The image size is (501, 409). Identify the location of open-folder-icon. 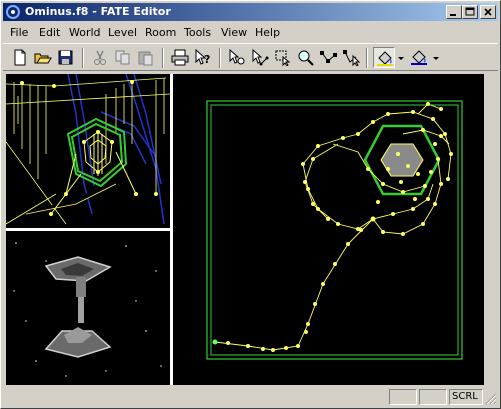
(43, 58).